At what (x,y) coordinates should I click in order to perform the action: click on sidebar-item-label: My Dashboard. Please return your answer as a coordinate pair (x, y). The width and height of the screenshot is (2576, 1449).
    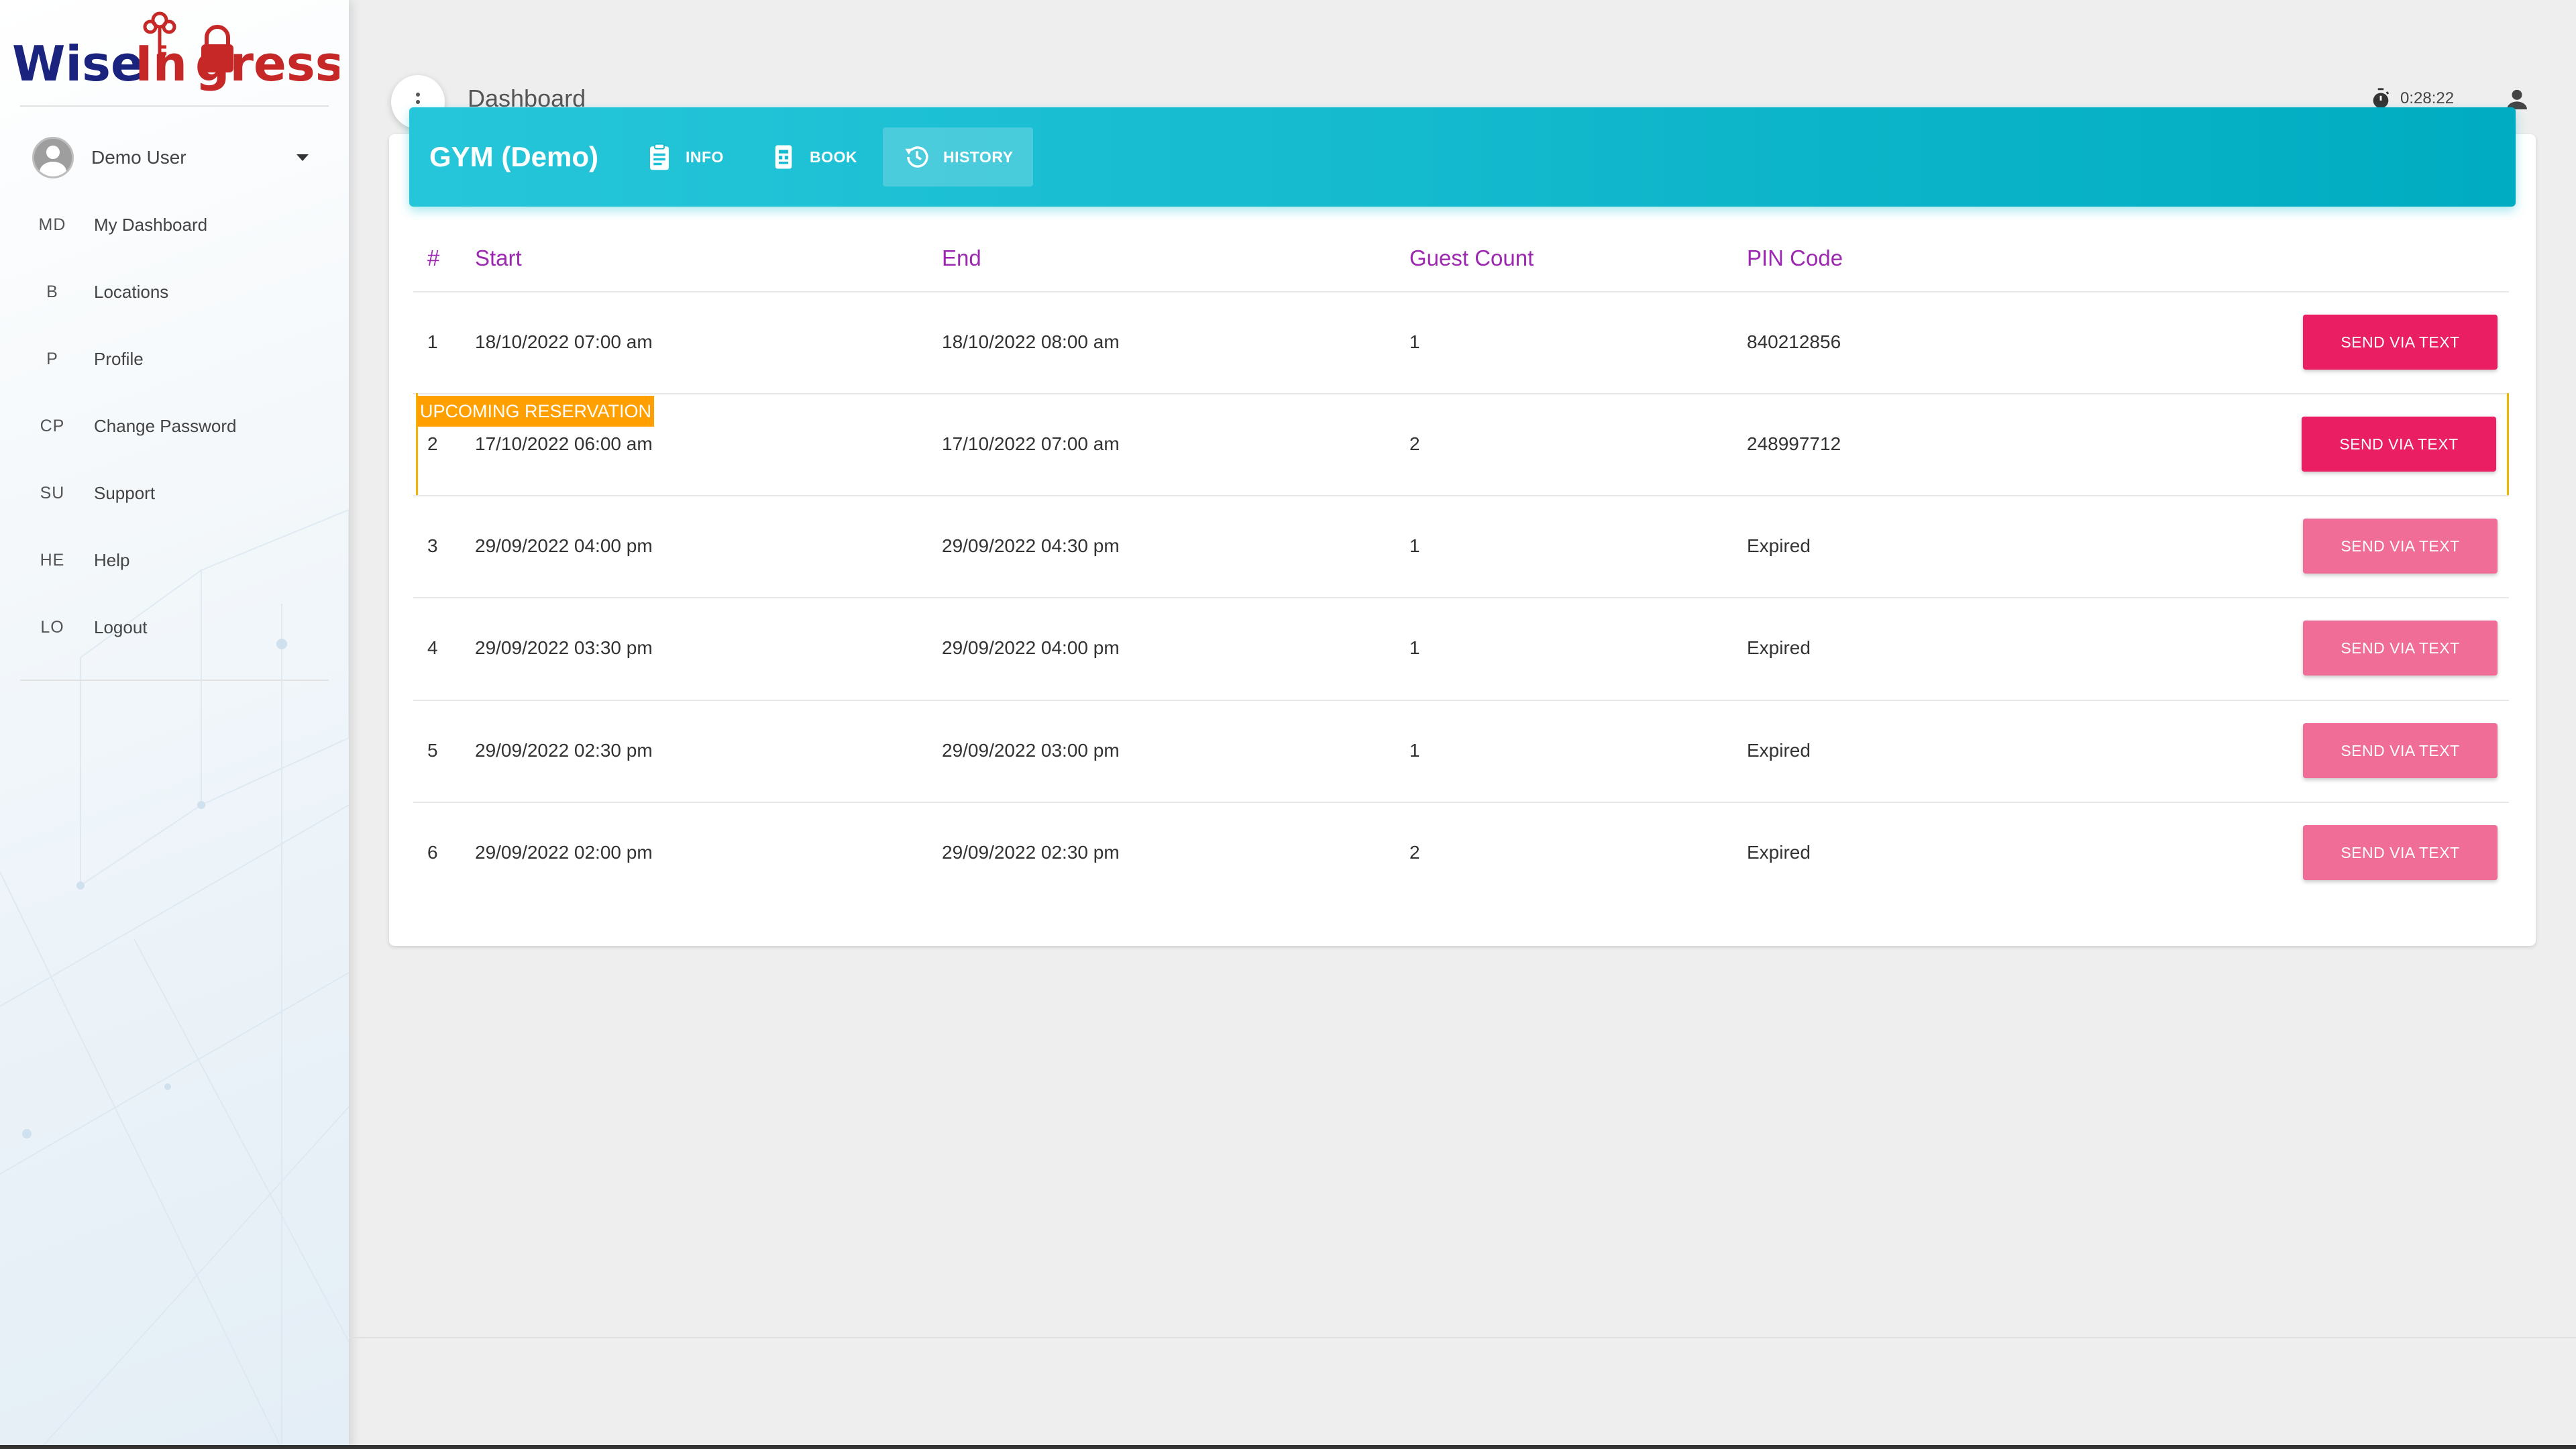
    Looking at the image, I should click on (151, 224).